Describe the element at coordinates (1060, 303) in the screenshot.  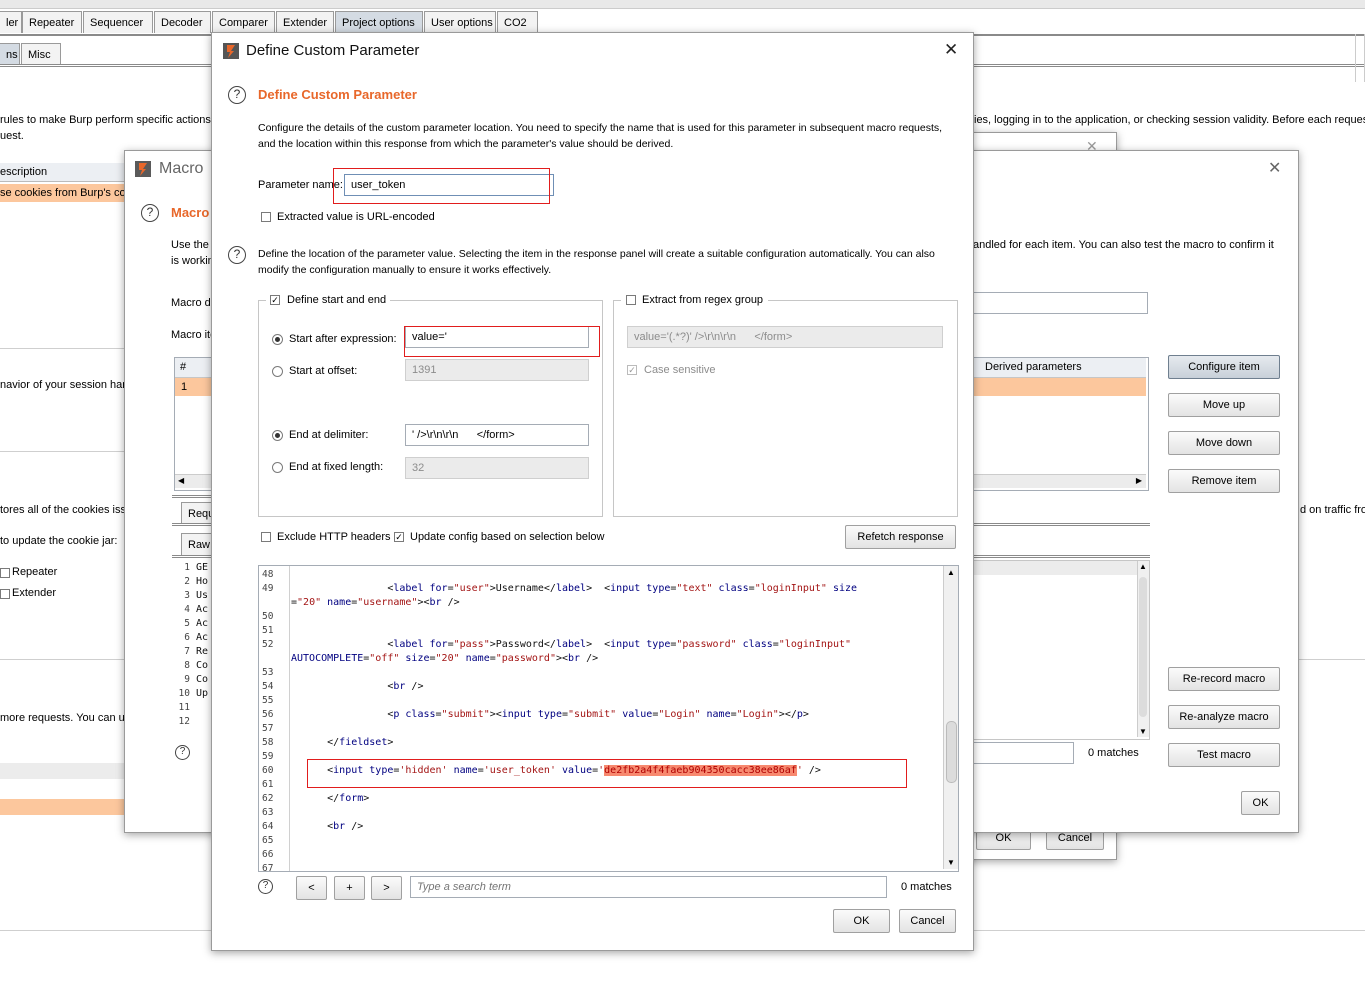
I see `macro-description-input` at that location.